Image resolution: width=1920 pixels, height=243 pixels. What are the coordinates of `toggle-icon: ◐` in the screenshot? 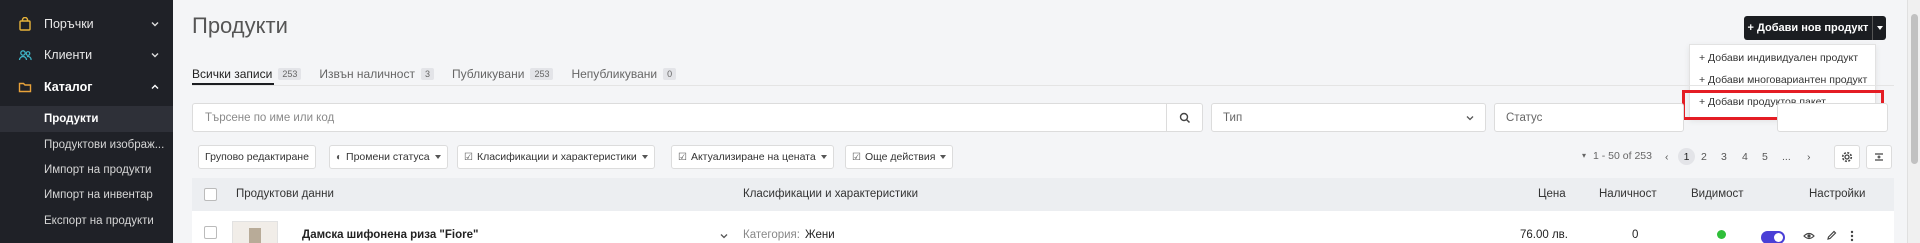 It's located at (339, 157).